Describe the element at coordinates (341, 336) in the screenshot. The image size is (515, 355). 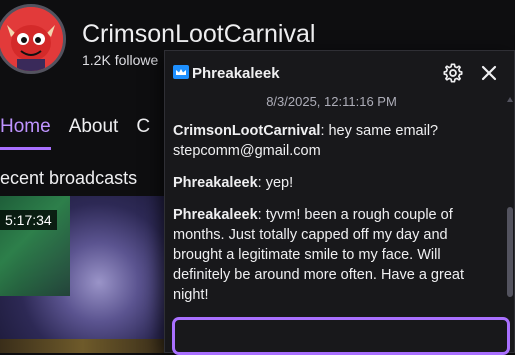
I see `whisper-reply-input` at that location.